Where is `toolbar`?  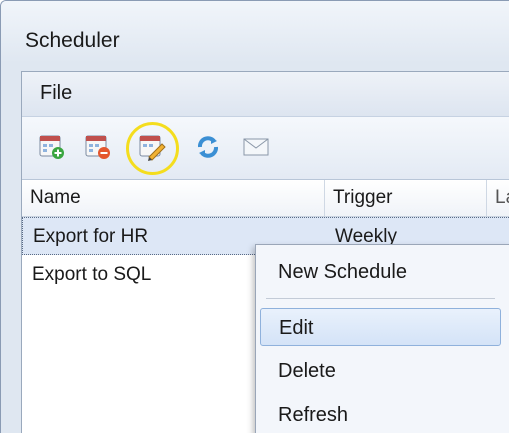 toolbar is located at coordinates (265, 148).